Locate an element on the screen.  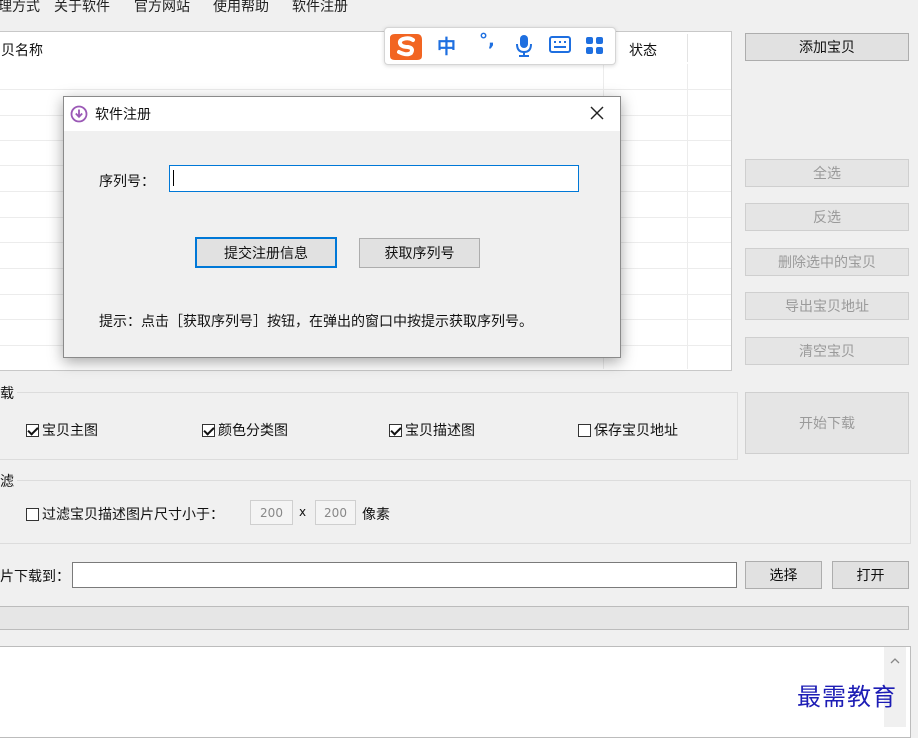
pixel-unit-label: 像素 is located at coordinates (376, 515).